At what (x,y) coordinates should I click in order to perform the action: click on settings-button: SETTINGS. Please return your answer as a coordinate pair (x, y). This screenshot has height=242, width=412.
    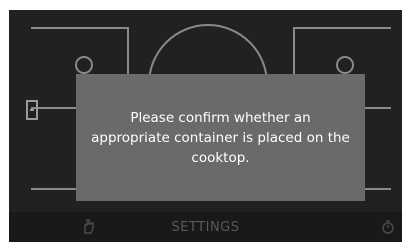
    Looking at the image, I should click on (205, 227).